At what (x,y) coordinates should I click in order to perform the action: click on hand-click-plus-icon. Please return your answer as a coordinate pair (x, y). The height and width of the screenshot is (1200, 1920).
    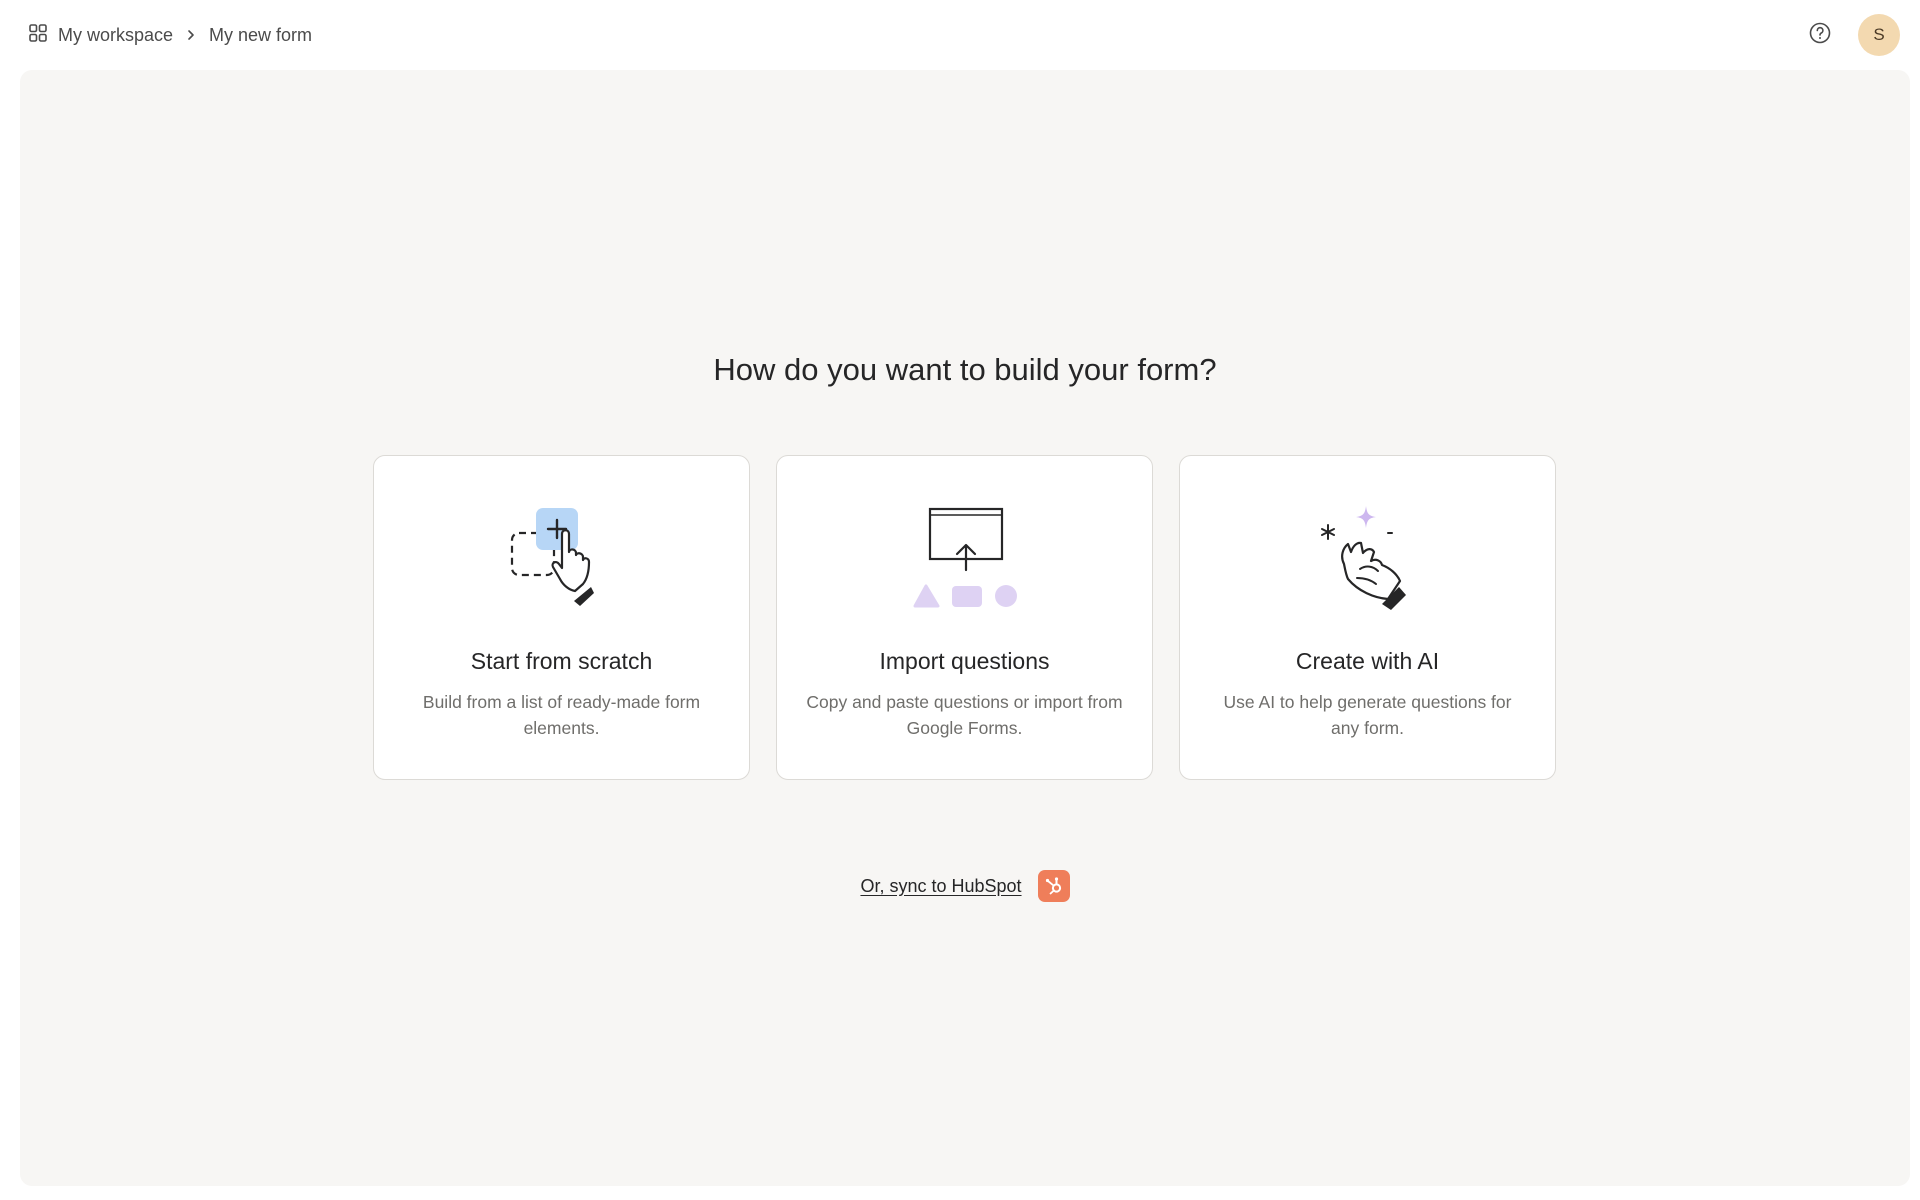
    Looking at the image, I should click on (562, 561).